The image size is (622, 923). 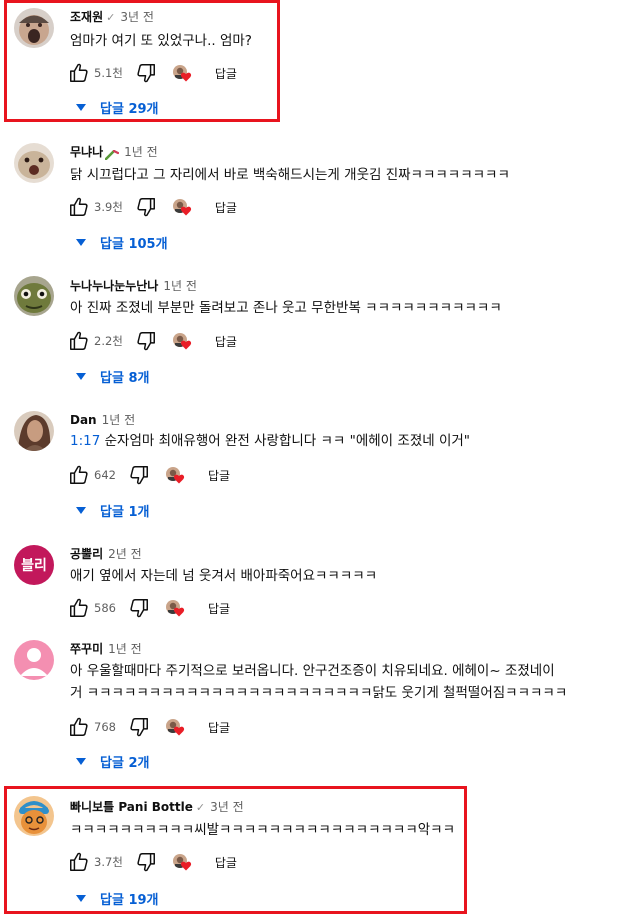 What do you see at coordinates (263, 830) in the screenshot?
I see `comment-text: ㅋㅋㅋㅋㅋㅋㅋㅋㅋㅋ씨발ㅋㅋㅋㅋㅋㅋㅋㅋㅋㅋㅋㅋㅋㅋㅋㅋ악ㅋㅋ` at bounding box center [263, 830].